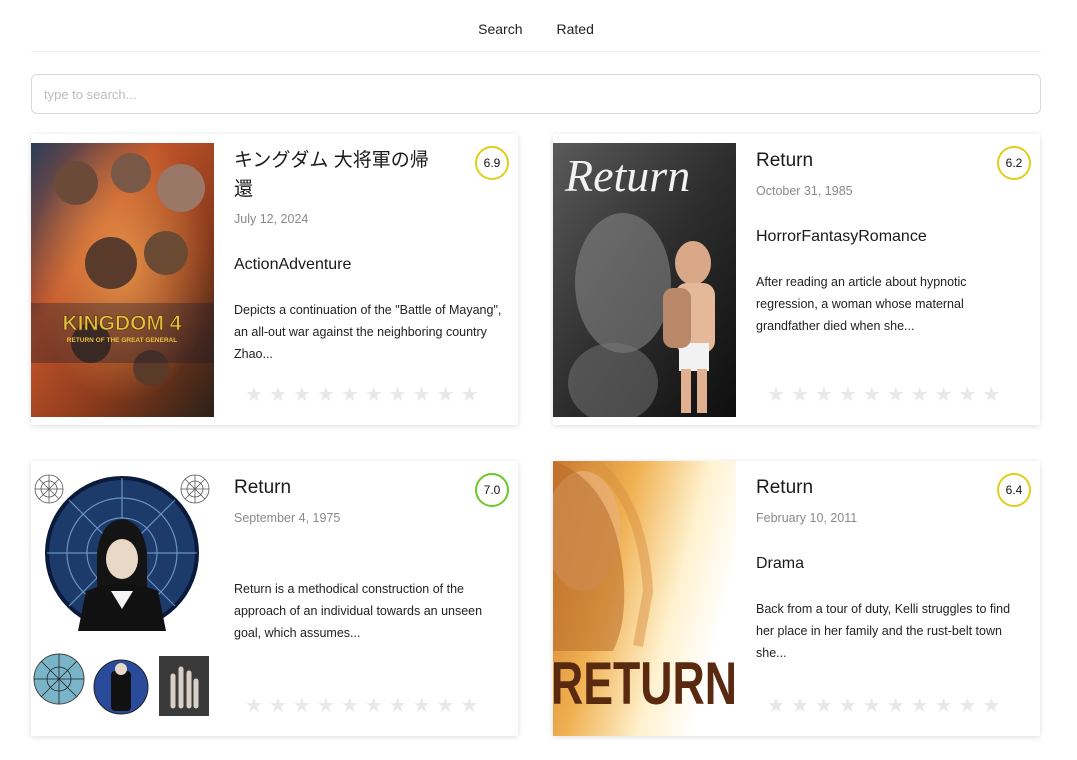 The image size is (1077, 760). What do you see at coordinates (804, 191) in the screenshot?
I see `release-date: October 31, 1985` at bounding box center [804, 191].